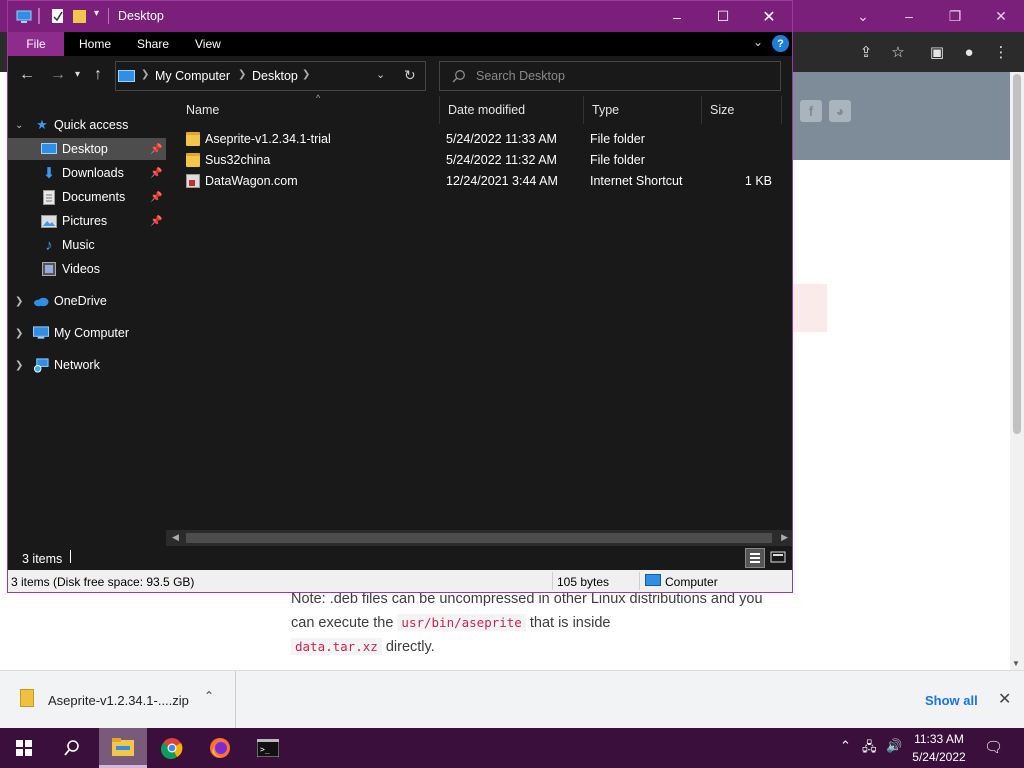 The image size is (1024, 768). Describe the element at coordinates (951, 700) in the screenshot. I see `show-all-button: Show all` at that location.